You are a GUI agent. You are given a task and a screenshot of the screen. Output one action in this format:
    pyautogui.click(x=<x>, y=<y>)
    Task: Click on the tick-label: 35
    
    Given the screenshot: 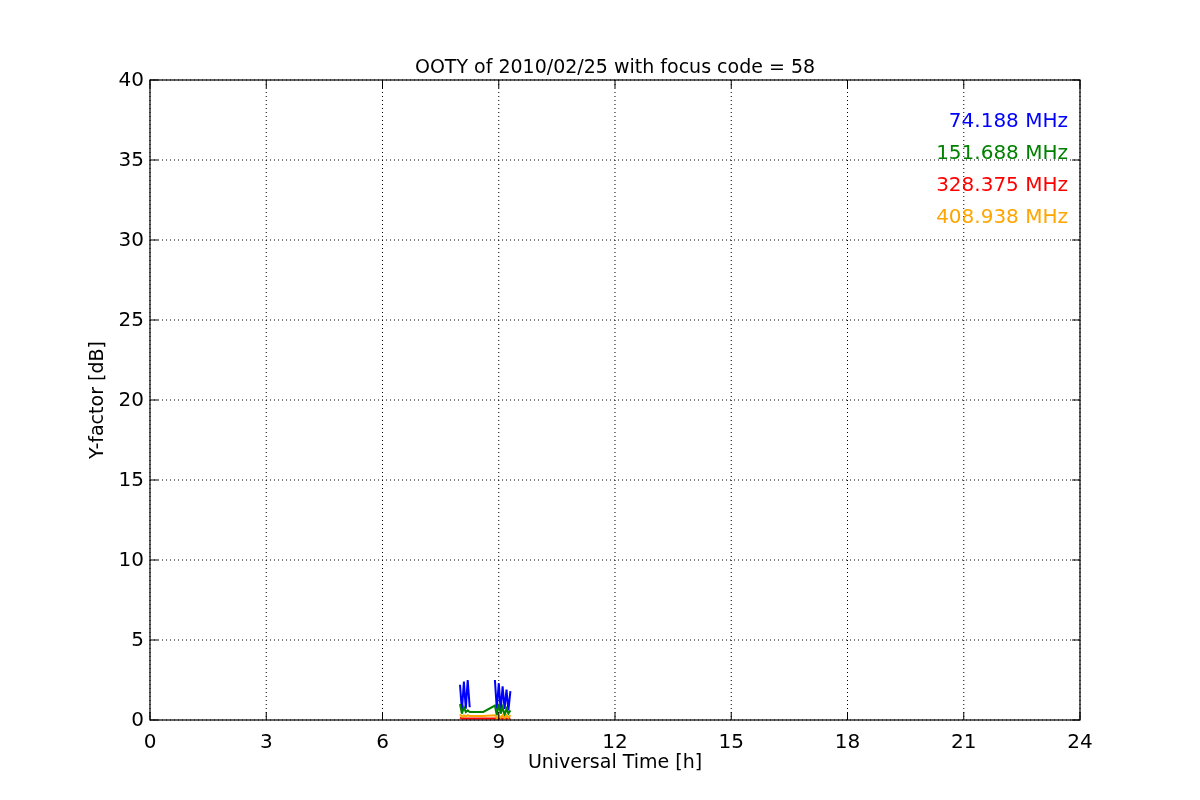 What is the action you would take?
    pyautogui.click(x=131, y=158)
    